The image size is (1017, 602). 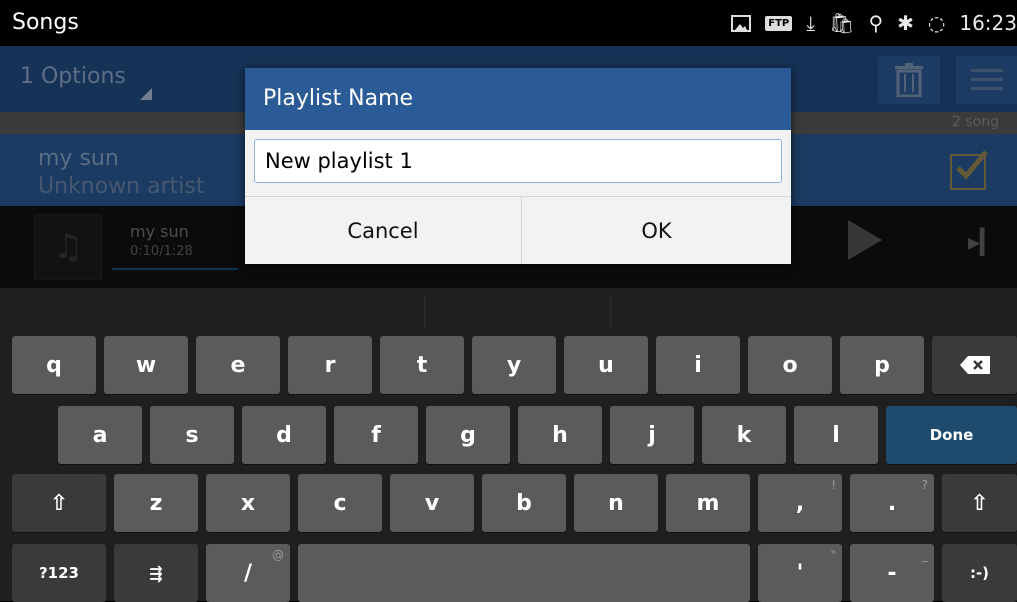 I want to click on key-z: z, so click(x=156, y=503).